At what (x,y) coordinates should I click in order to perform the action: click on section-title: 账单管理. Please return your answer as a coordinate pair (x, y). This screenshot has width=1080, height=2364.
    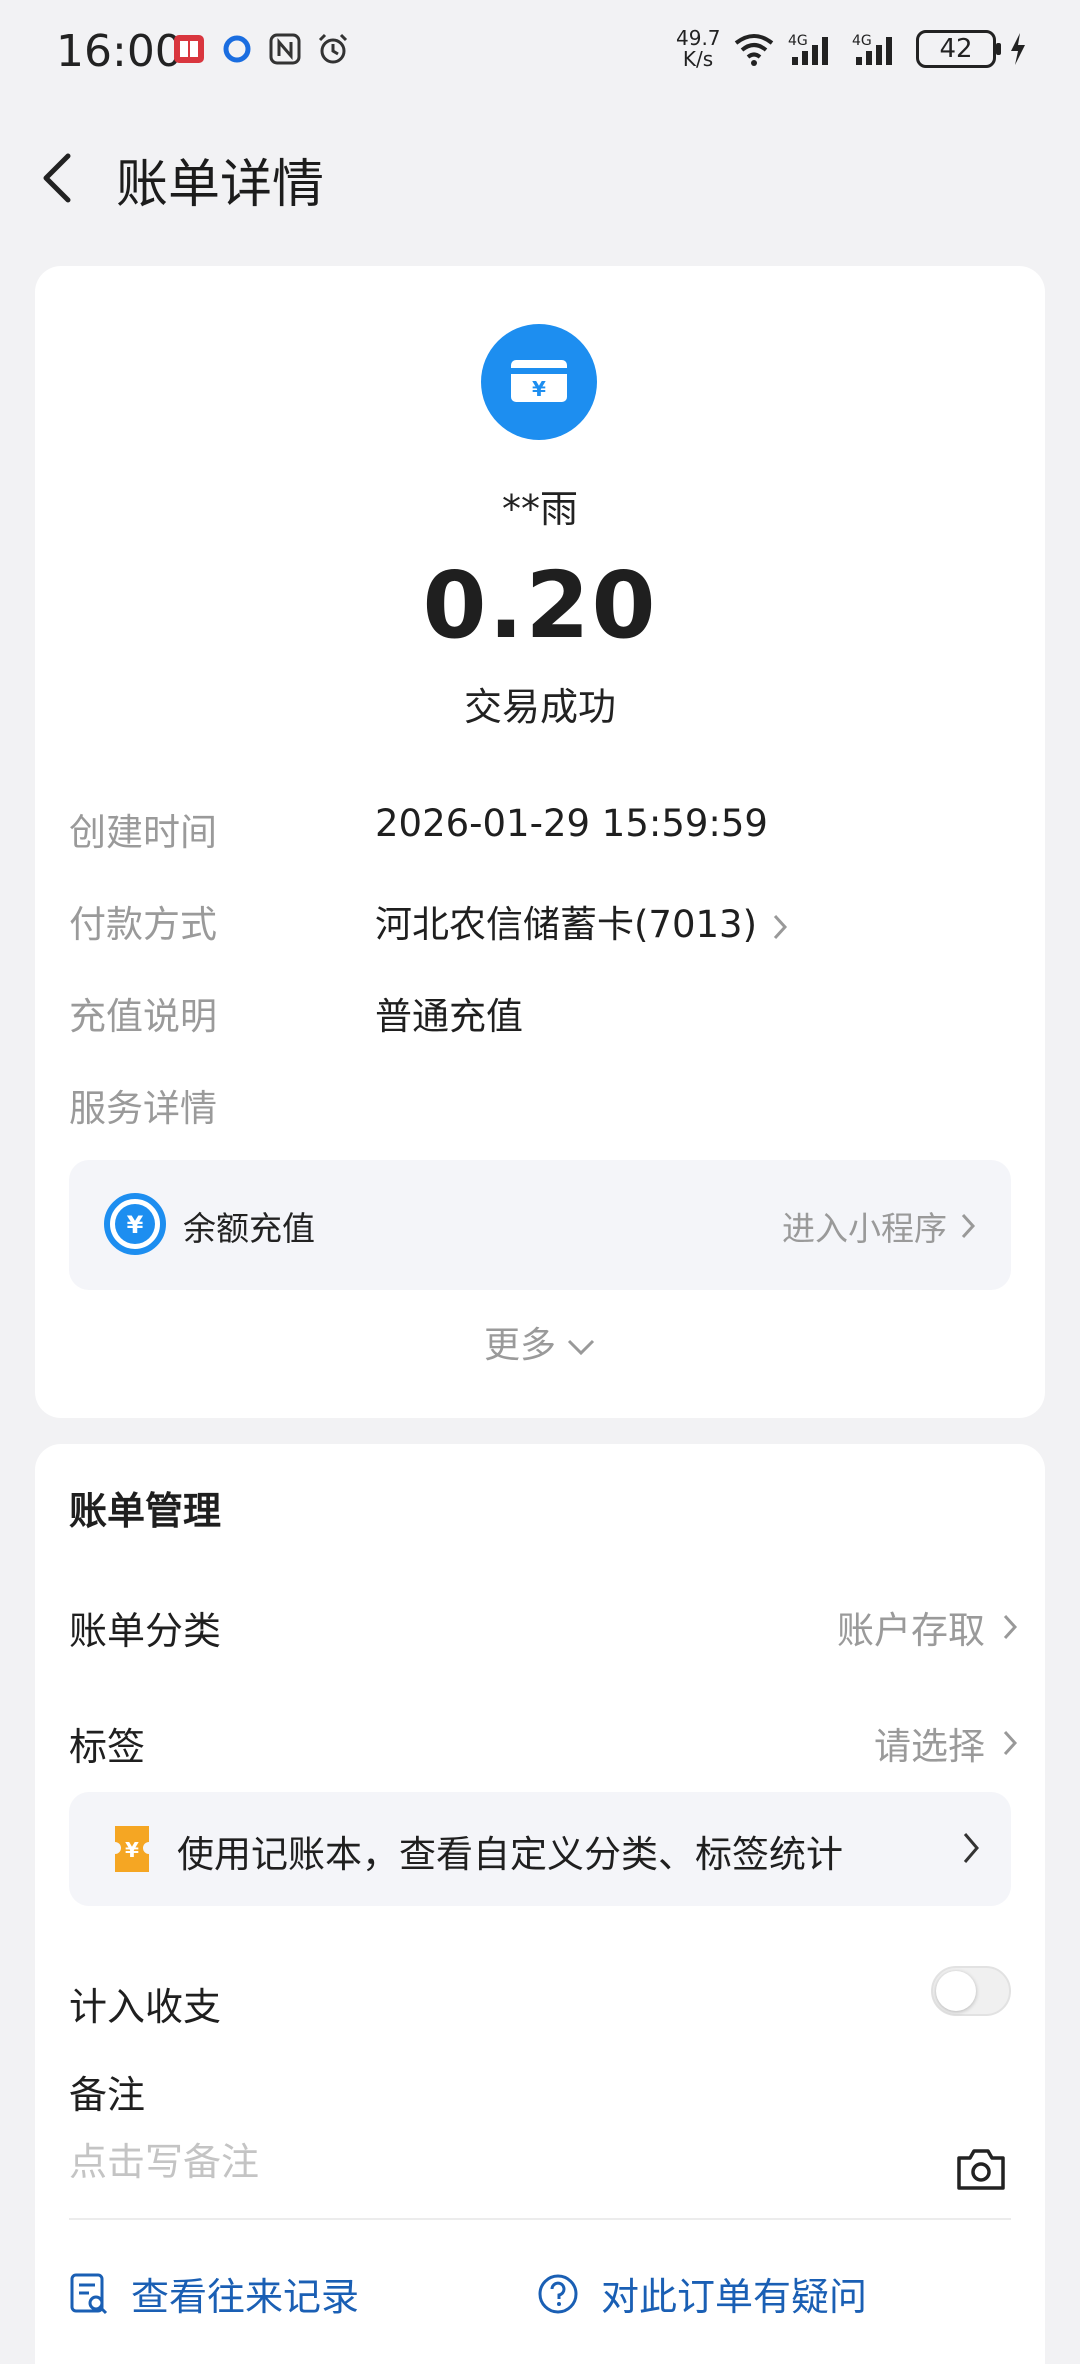
    Looking at the image, I should click on (145, 1511).